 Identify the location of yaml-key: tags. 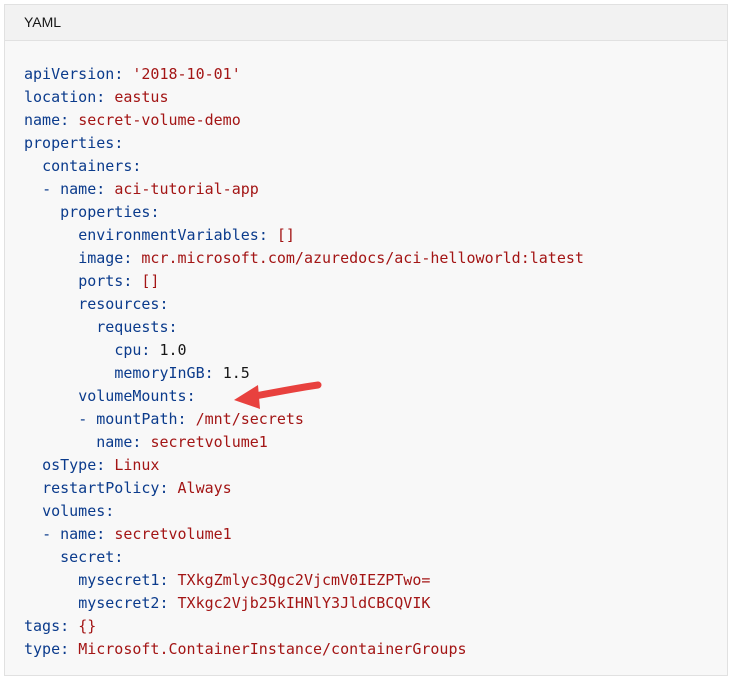
(42, 626).